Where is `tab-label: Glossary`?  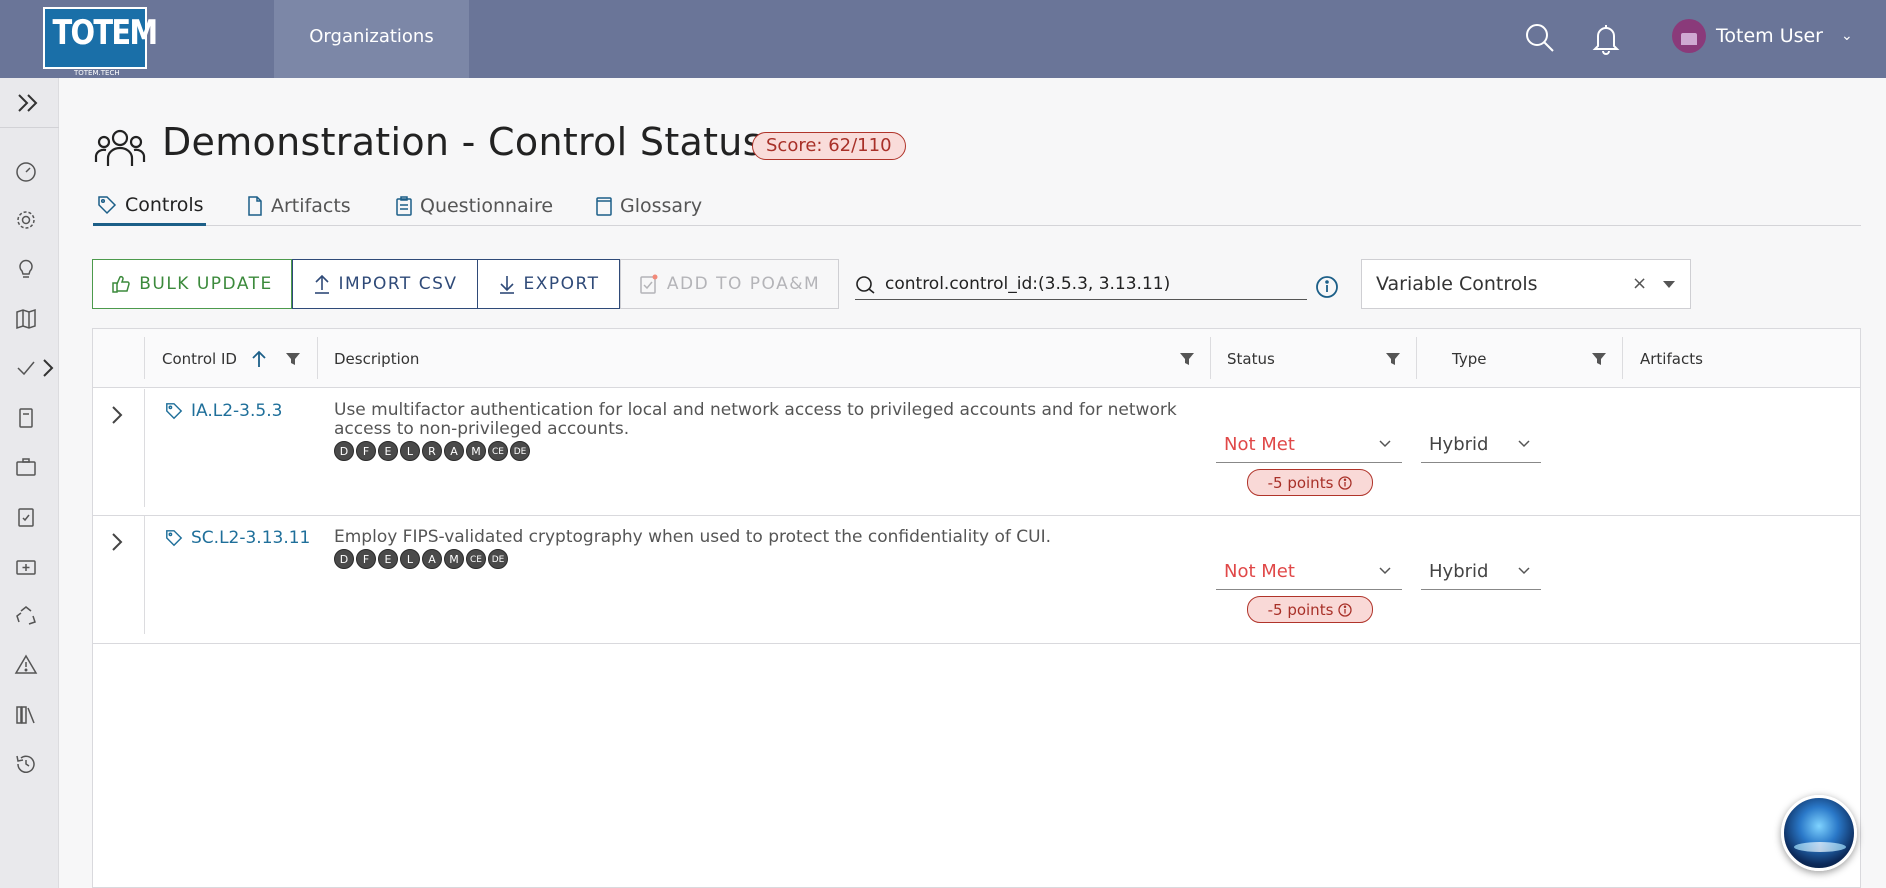
tab-label: Glossary is located at coordinates (661, 206).